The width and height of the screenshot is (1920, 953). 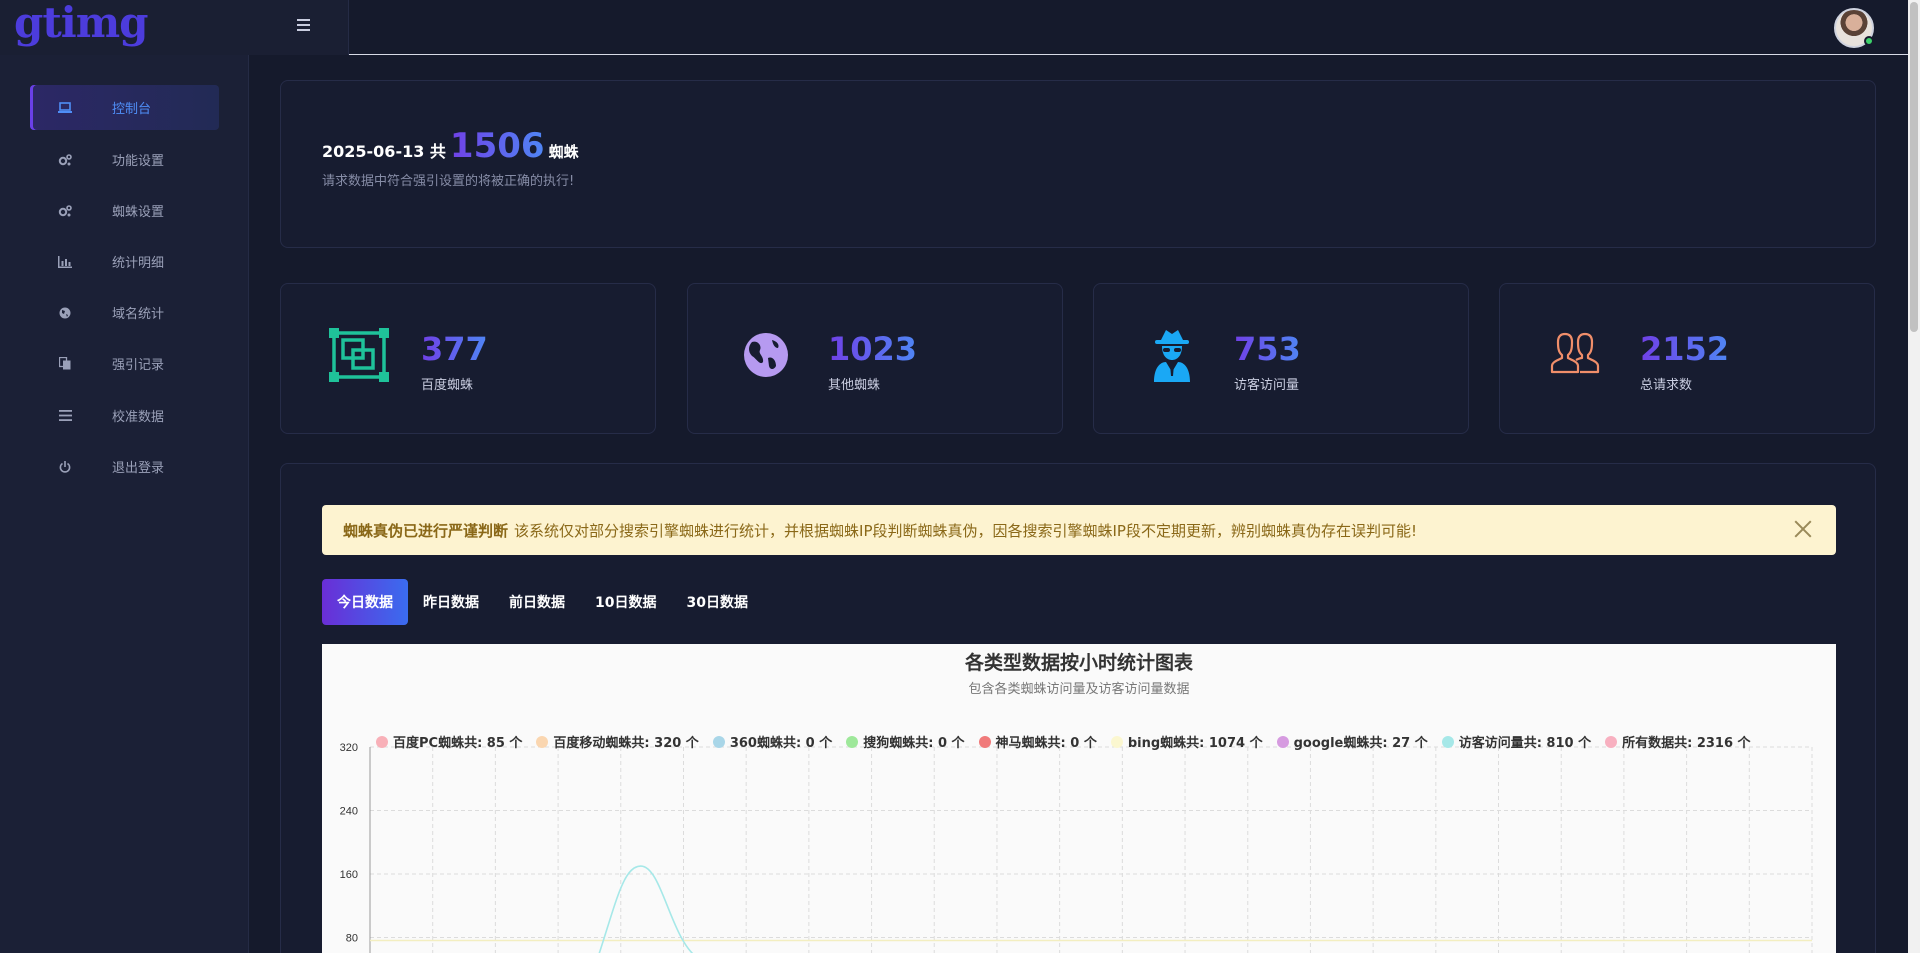 What do you see at coordinates (1078, 663) in the screenshot?
I see `chart-title: 各类型数据按小时统计图表` at bounding box center [1078, 663].